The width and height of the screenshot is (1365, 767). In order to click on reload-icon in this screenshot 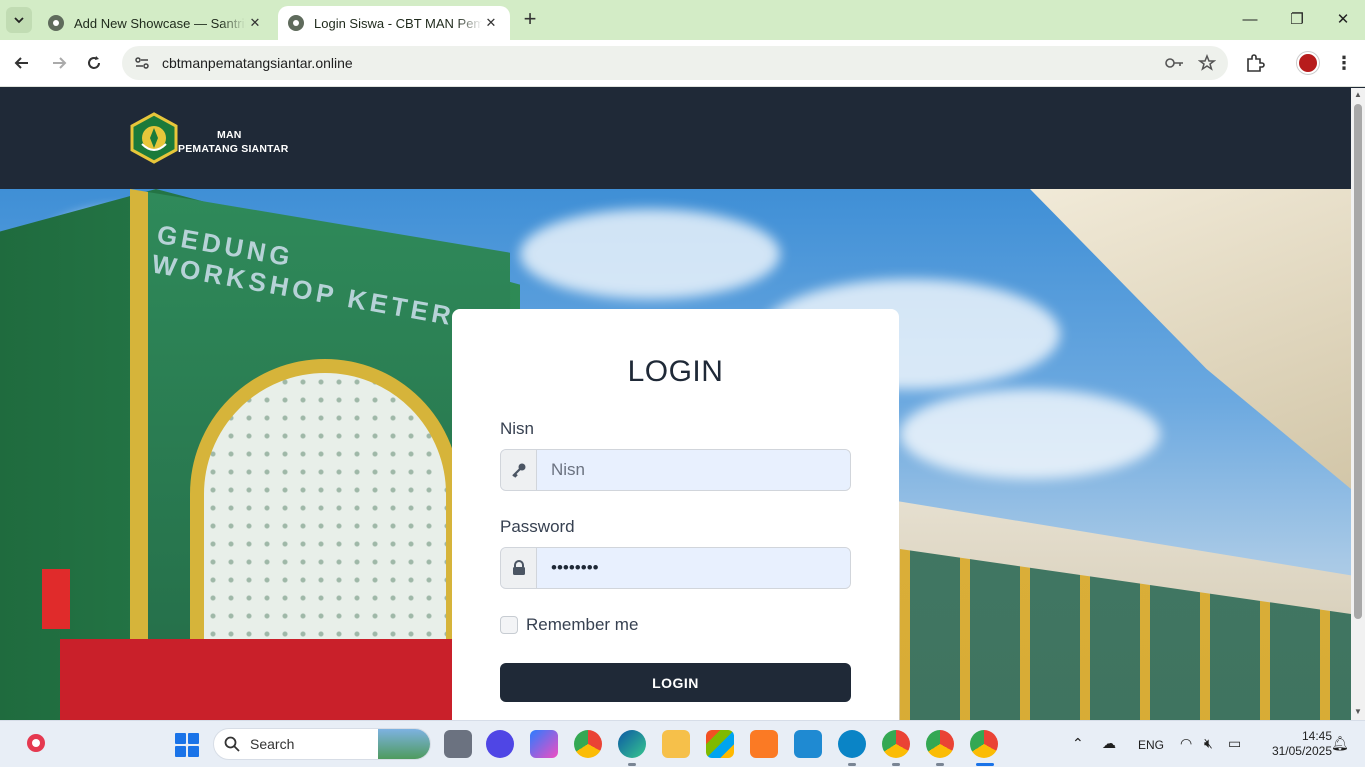, I will do `click(94, 62)`.